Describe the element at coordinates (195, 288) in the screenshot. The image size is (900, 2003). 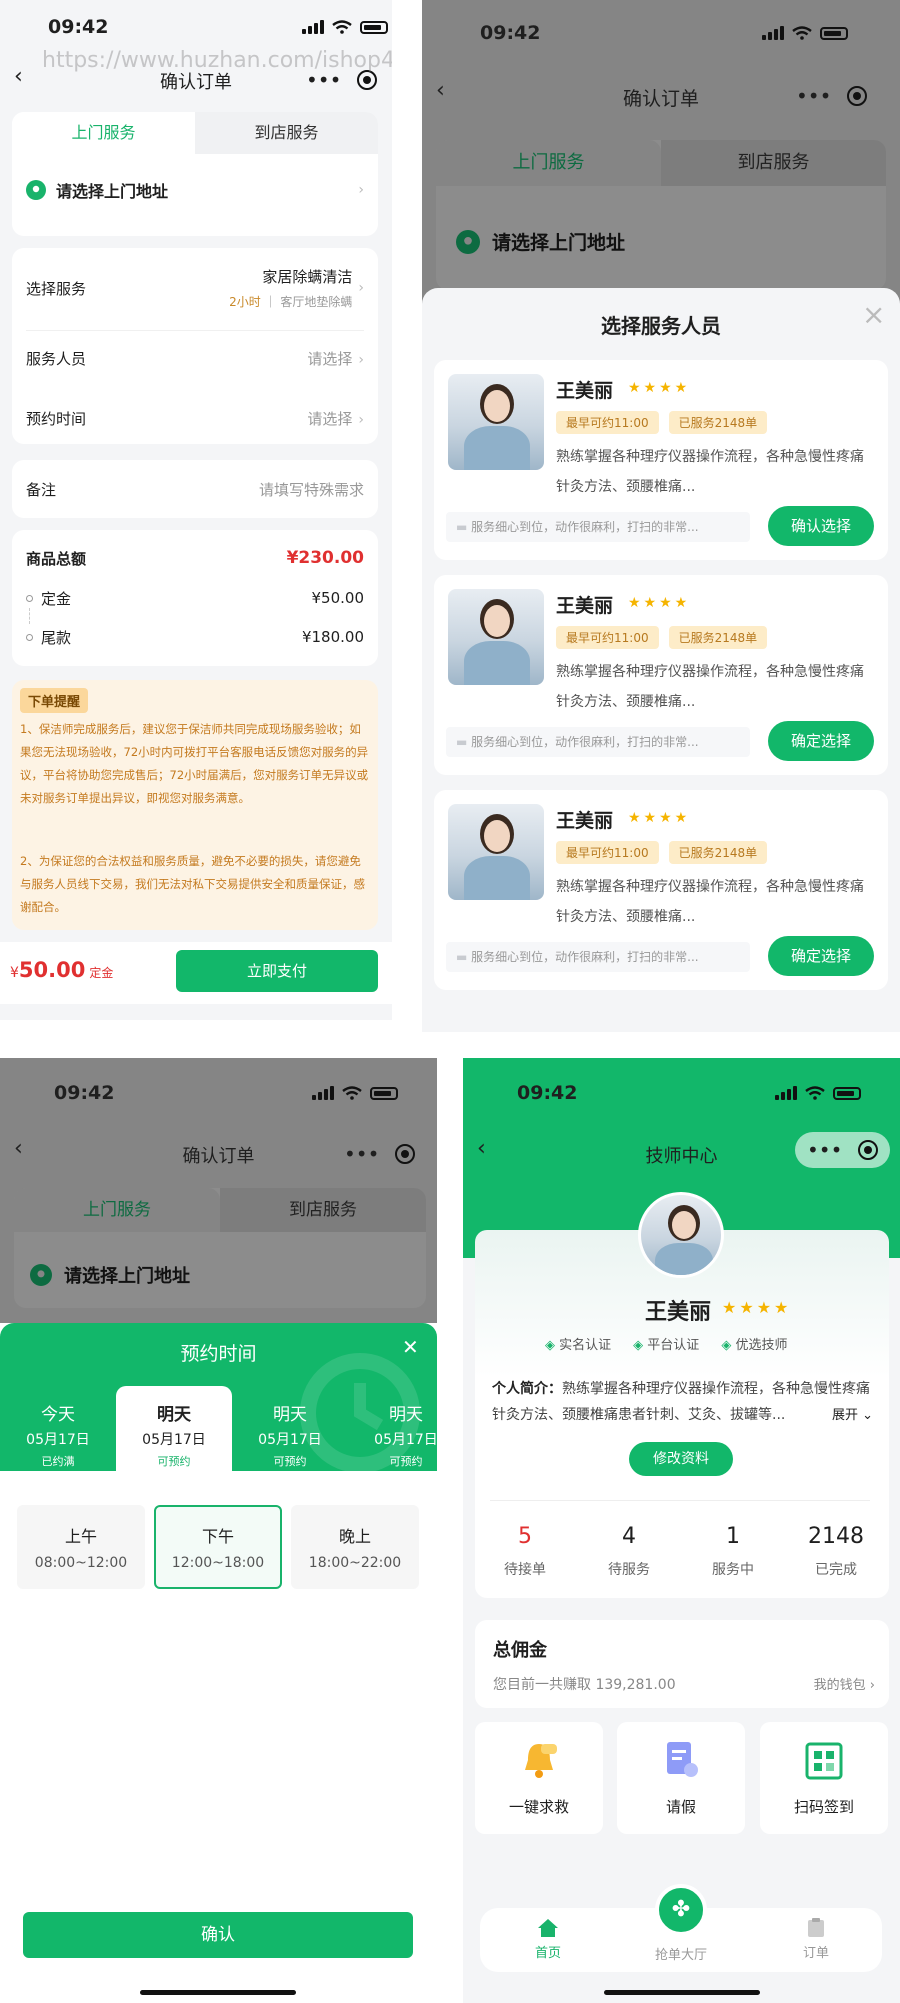
I see `service-row: 选择服务 家居除螨清洁 2小时 ｜ 客厅地垫除螨 ›` at that location.